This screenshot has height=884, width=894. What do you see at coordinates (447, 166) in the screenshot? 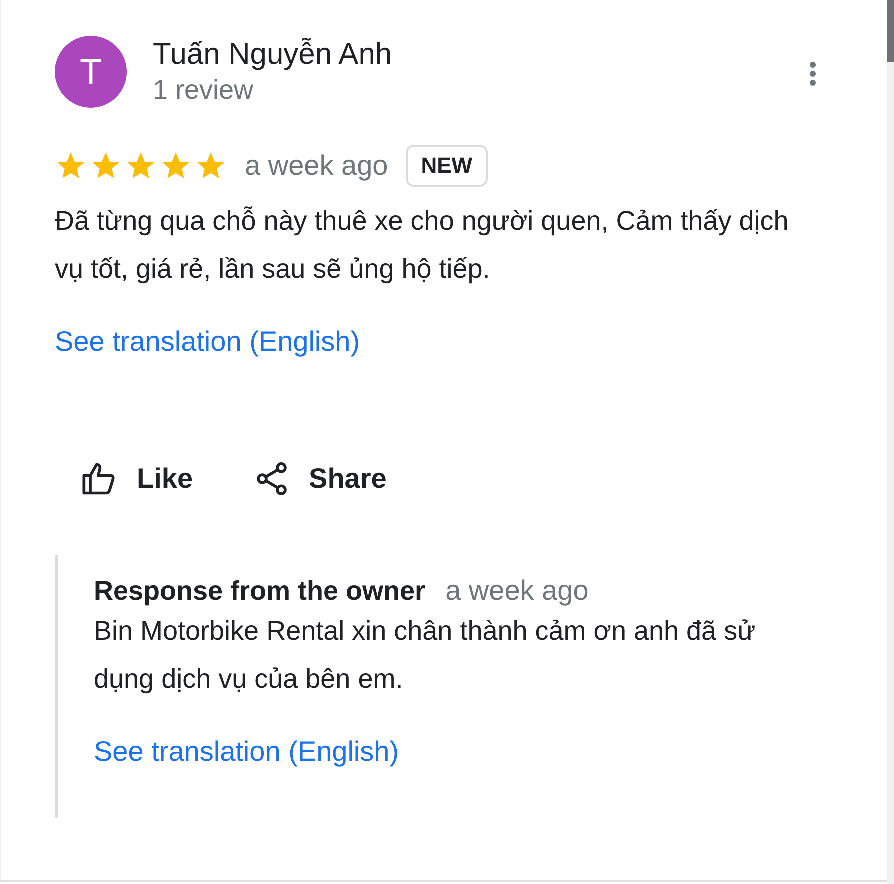
I see `new-badge: NEW` at bounding box center [447, 166].